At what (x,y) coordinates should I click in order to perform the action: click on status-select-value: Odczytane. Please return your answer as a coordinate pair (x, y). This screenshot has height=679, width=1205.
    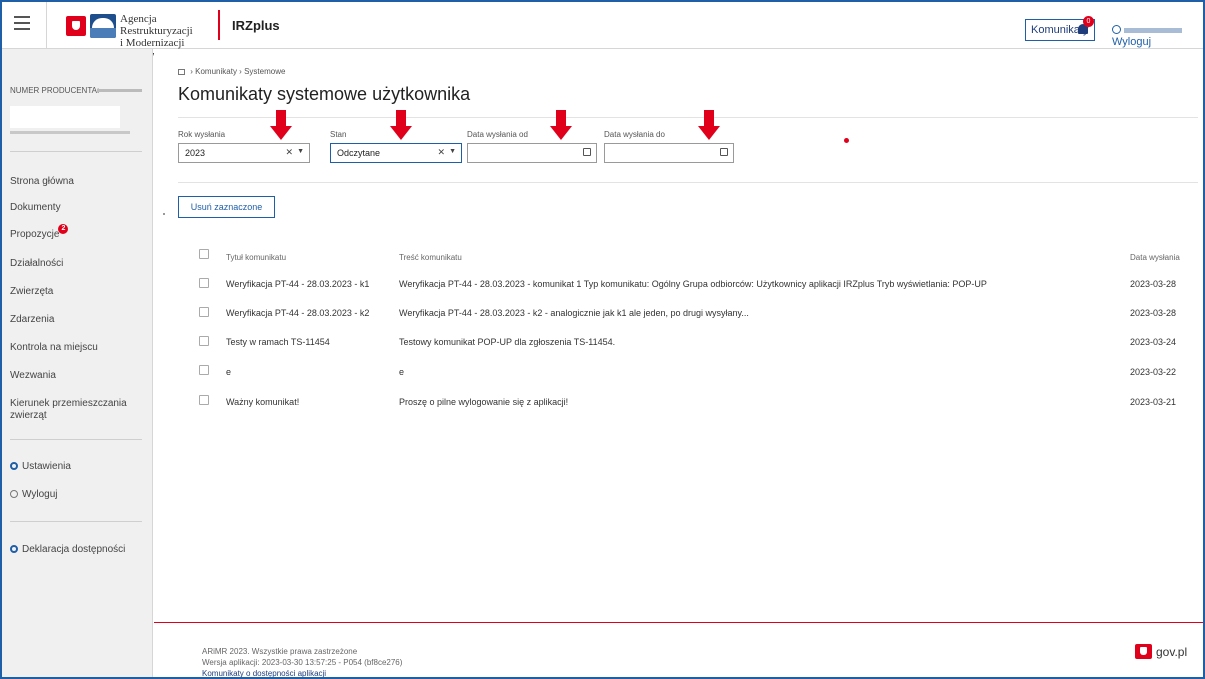
    Looking at the image, I should click on (359, 153).